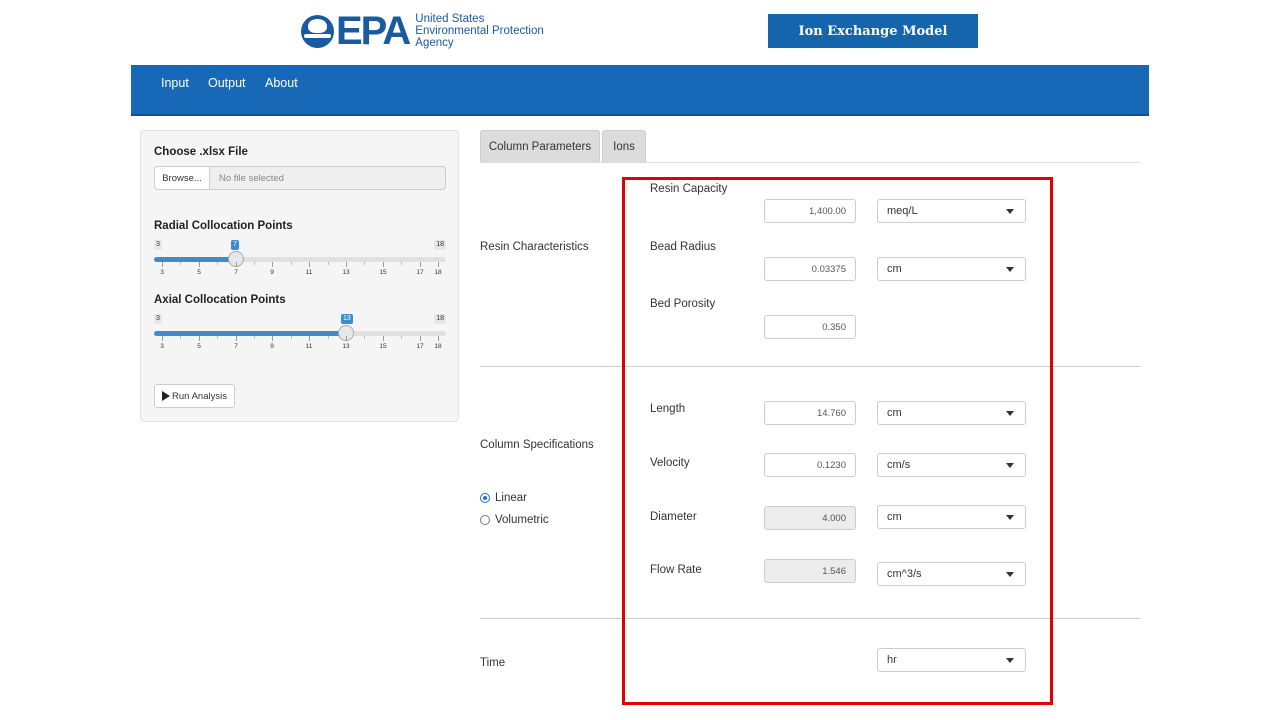 Image resolution: width=1280 pixels, height=720 pixels. Describe the element at coordinates (668, 409) in the screenshot. I see `length-label: Length` at that location.